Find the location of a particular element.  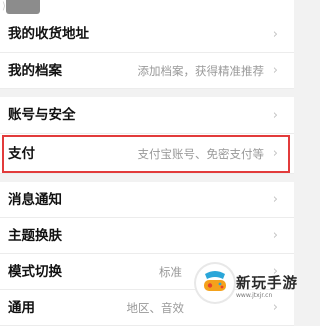

watermark-brand: 新玩手游 is located at coordinates (267, 283).